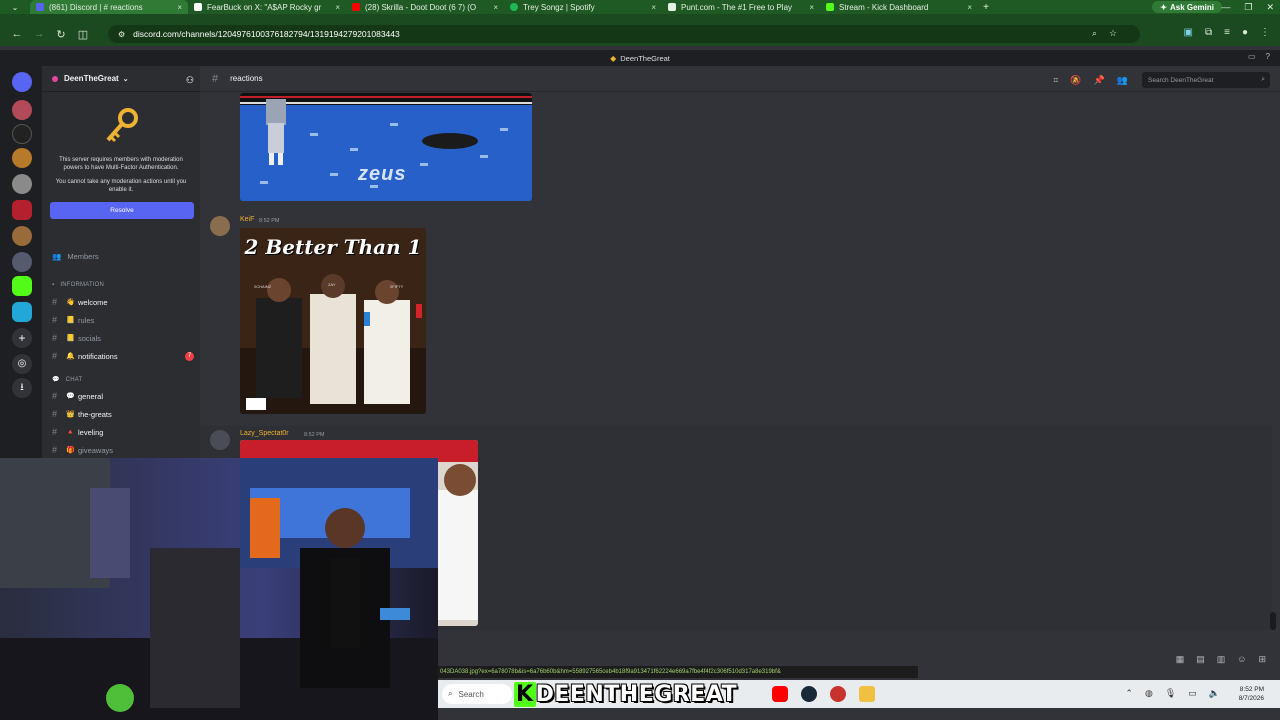  I want to click on media-icon: ≡, so click(1227, 32).